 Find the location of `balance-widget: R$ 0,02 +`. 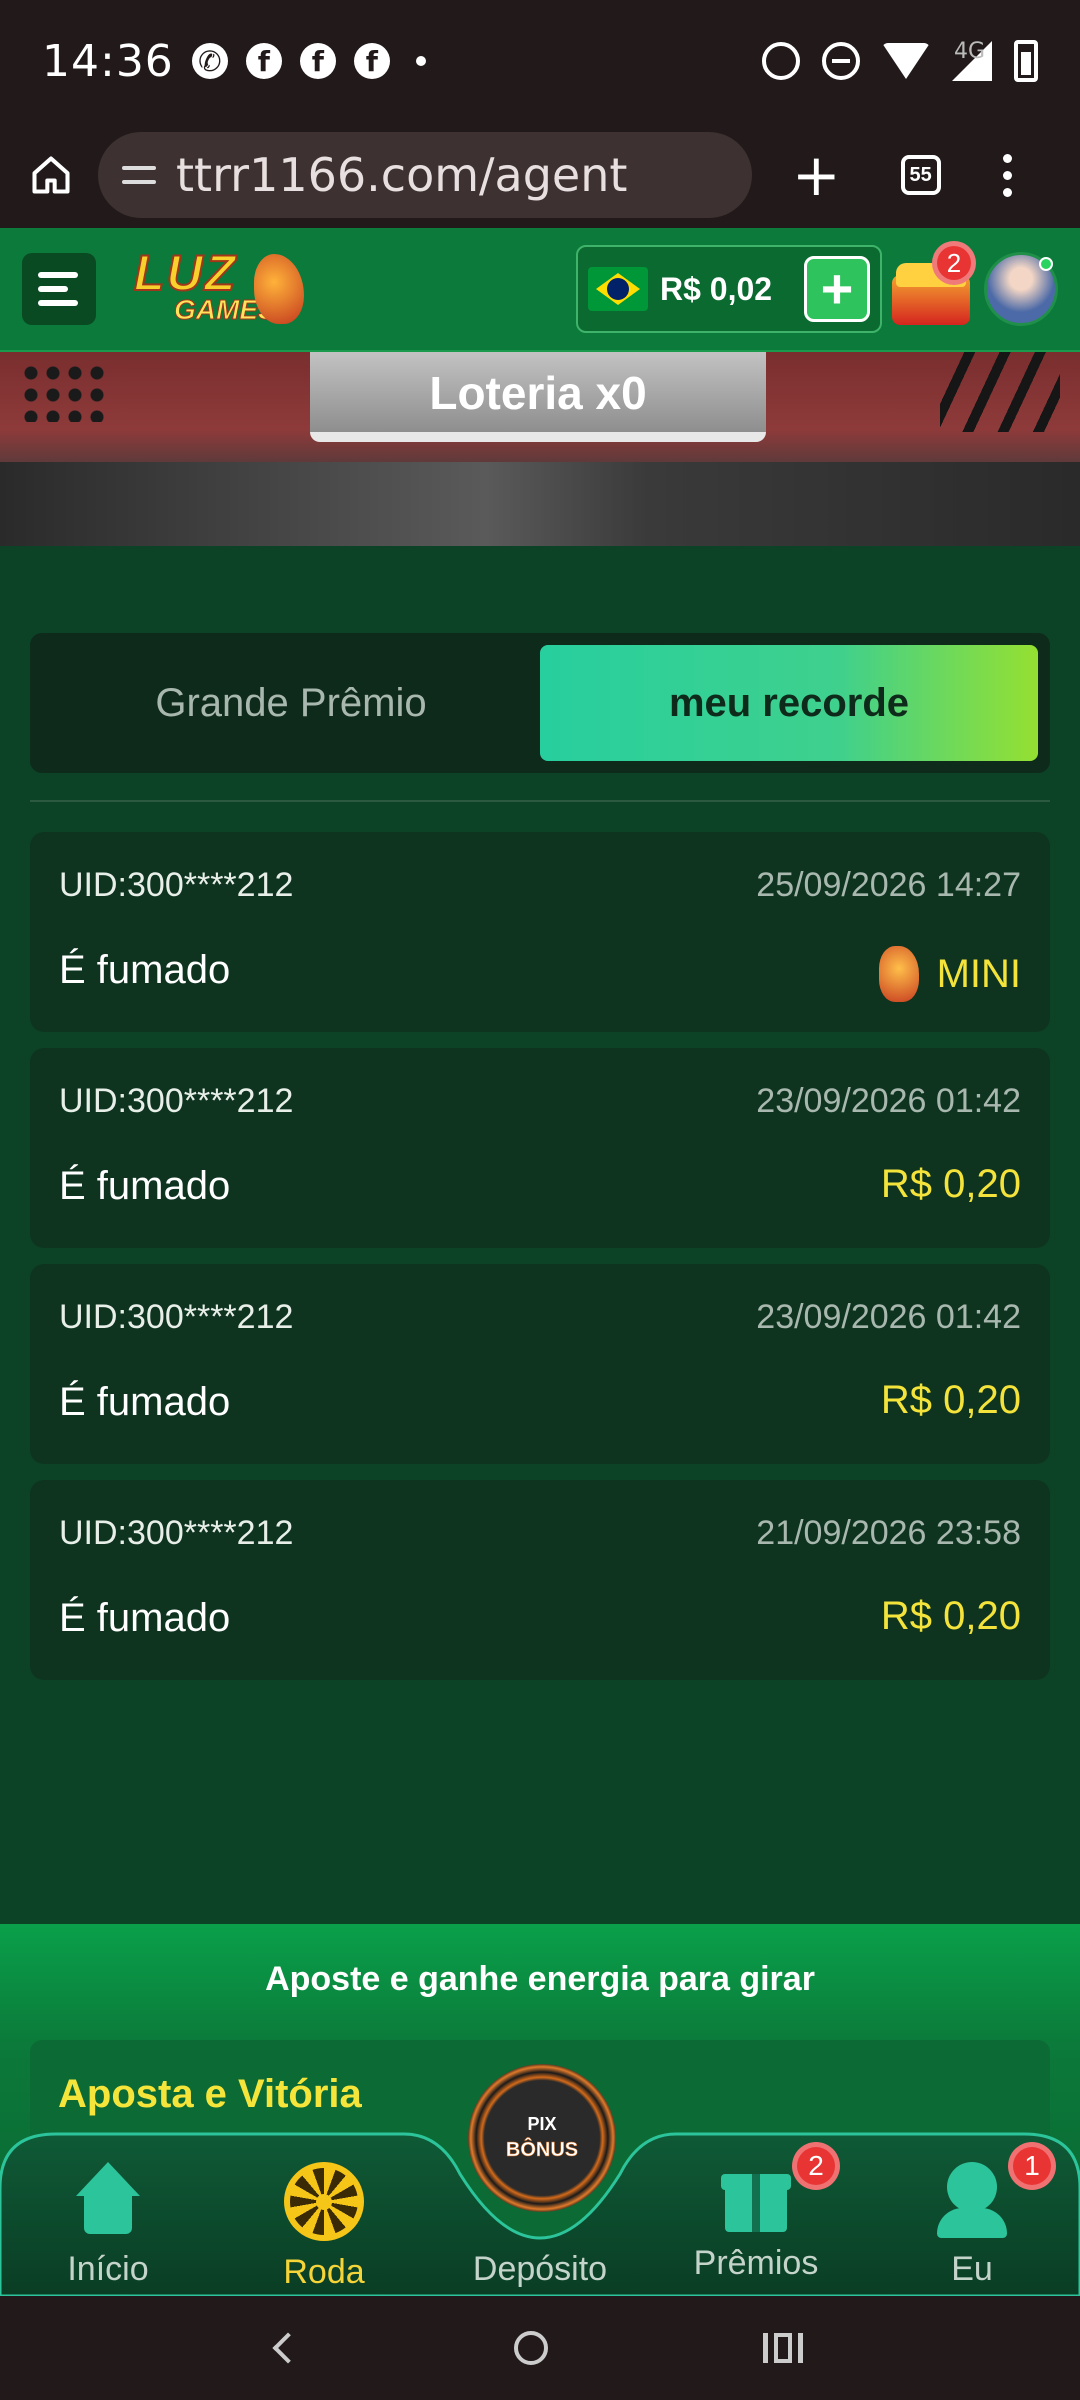

balance-widget: R$ 0,02 + is located at coordinates (729, 289).